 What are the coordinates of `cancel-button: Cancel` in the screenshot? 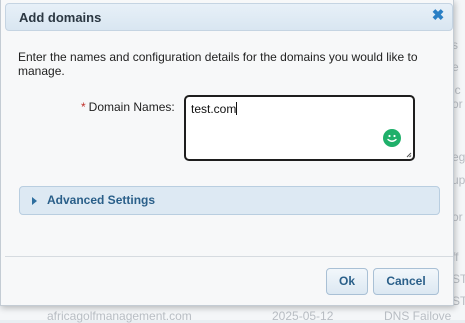 It's located at (406, 281).